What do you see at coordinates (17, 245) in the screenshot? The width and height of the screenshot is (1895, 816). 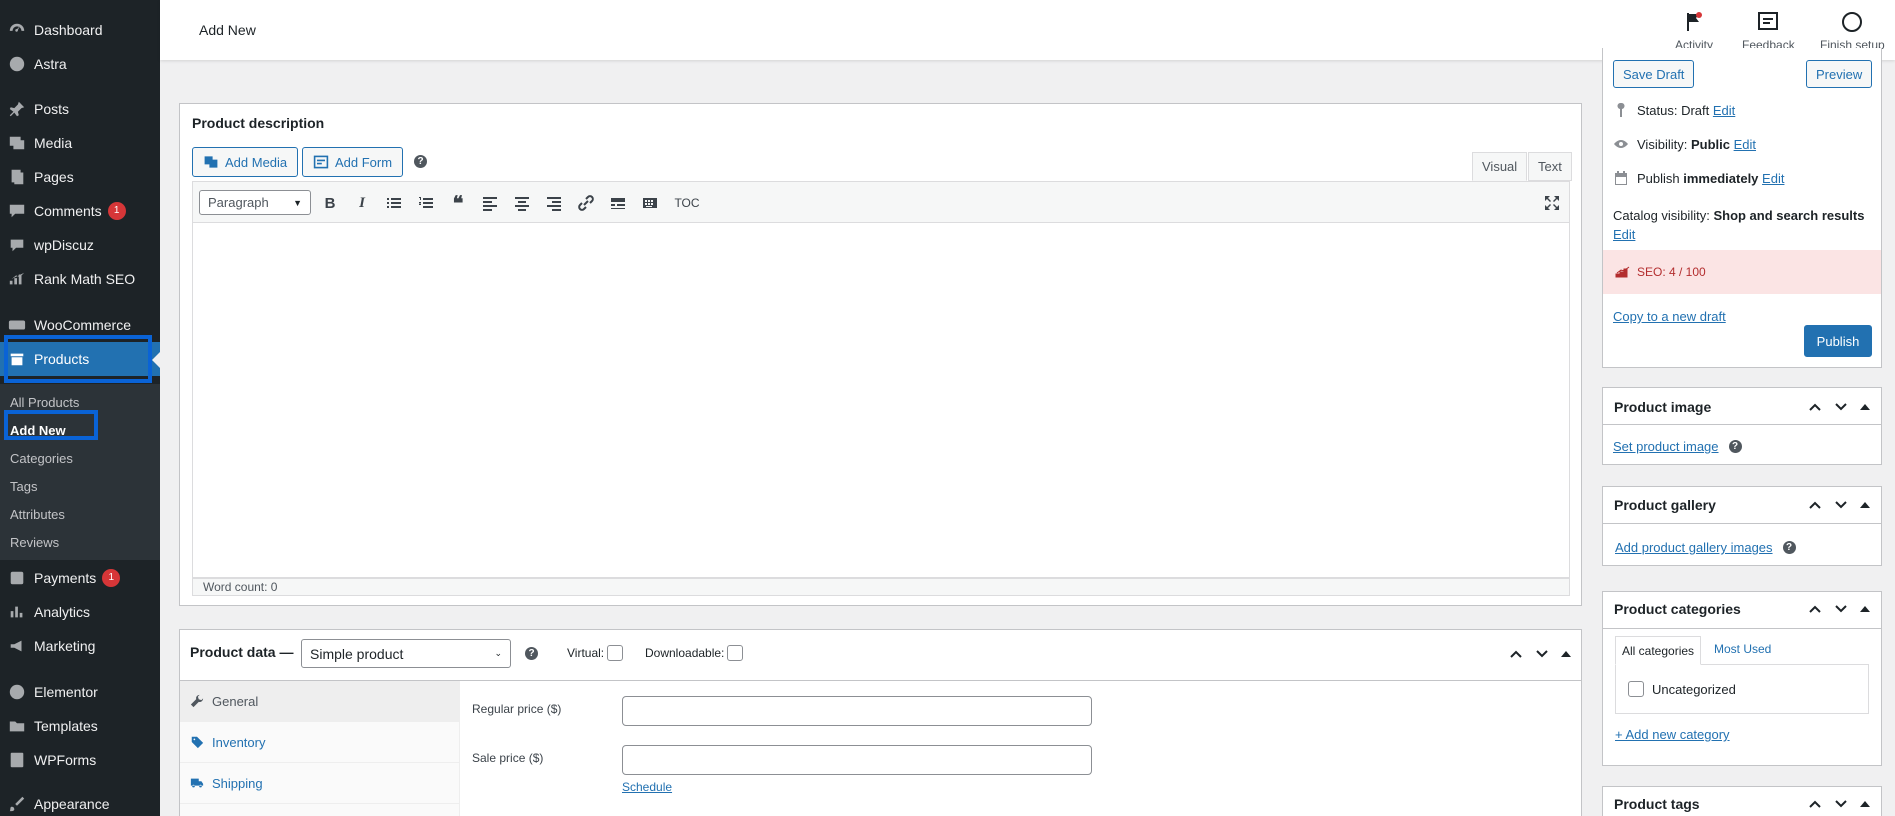 I see `discuz-icon` at bounding box center [17, 245].